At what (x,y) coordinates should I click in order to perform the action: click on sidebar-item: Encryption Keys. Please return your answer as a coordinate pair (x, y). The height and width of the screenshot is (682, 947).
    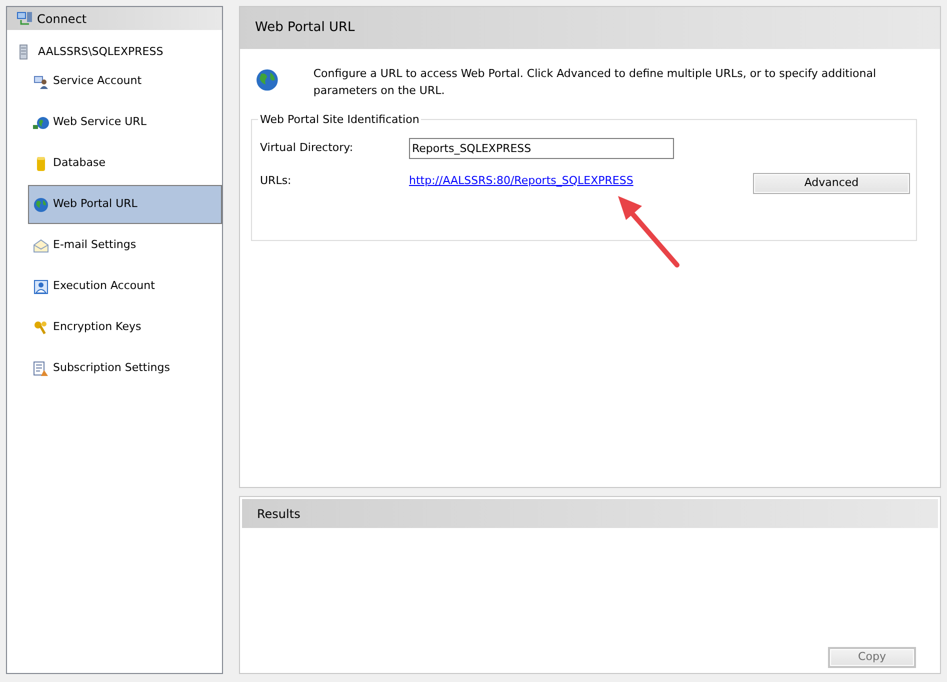
    Looking at the image, I should click on (125, 327).